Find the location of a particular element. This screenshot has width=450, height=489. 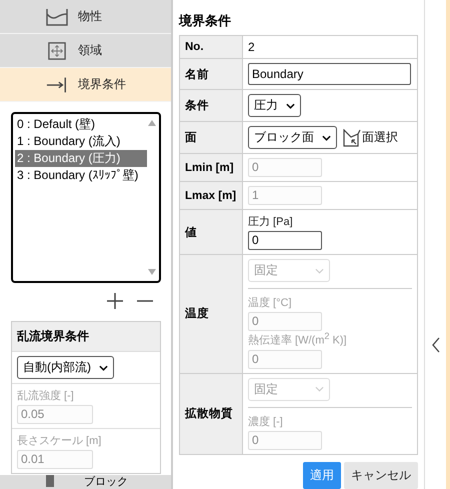

list-item: 0 : Default (壁) is located at coordinates (81, 124).